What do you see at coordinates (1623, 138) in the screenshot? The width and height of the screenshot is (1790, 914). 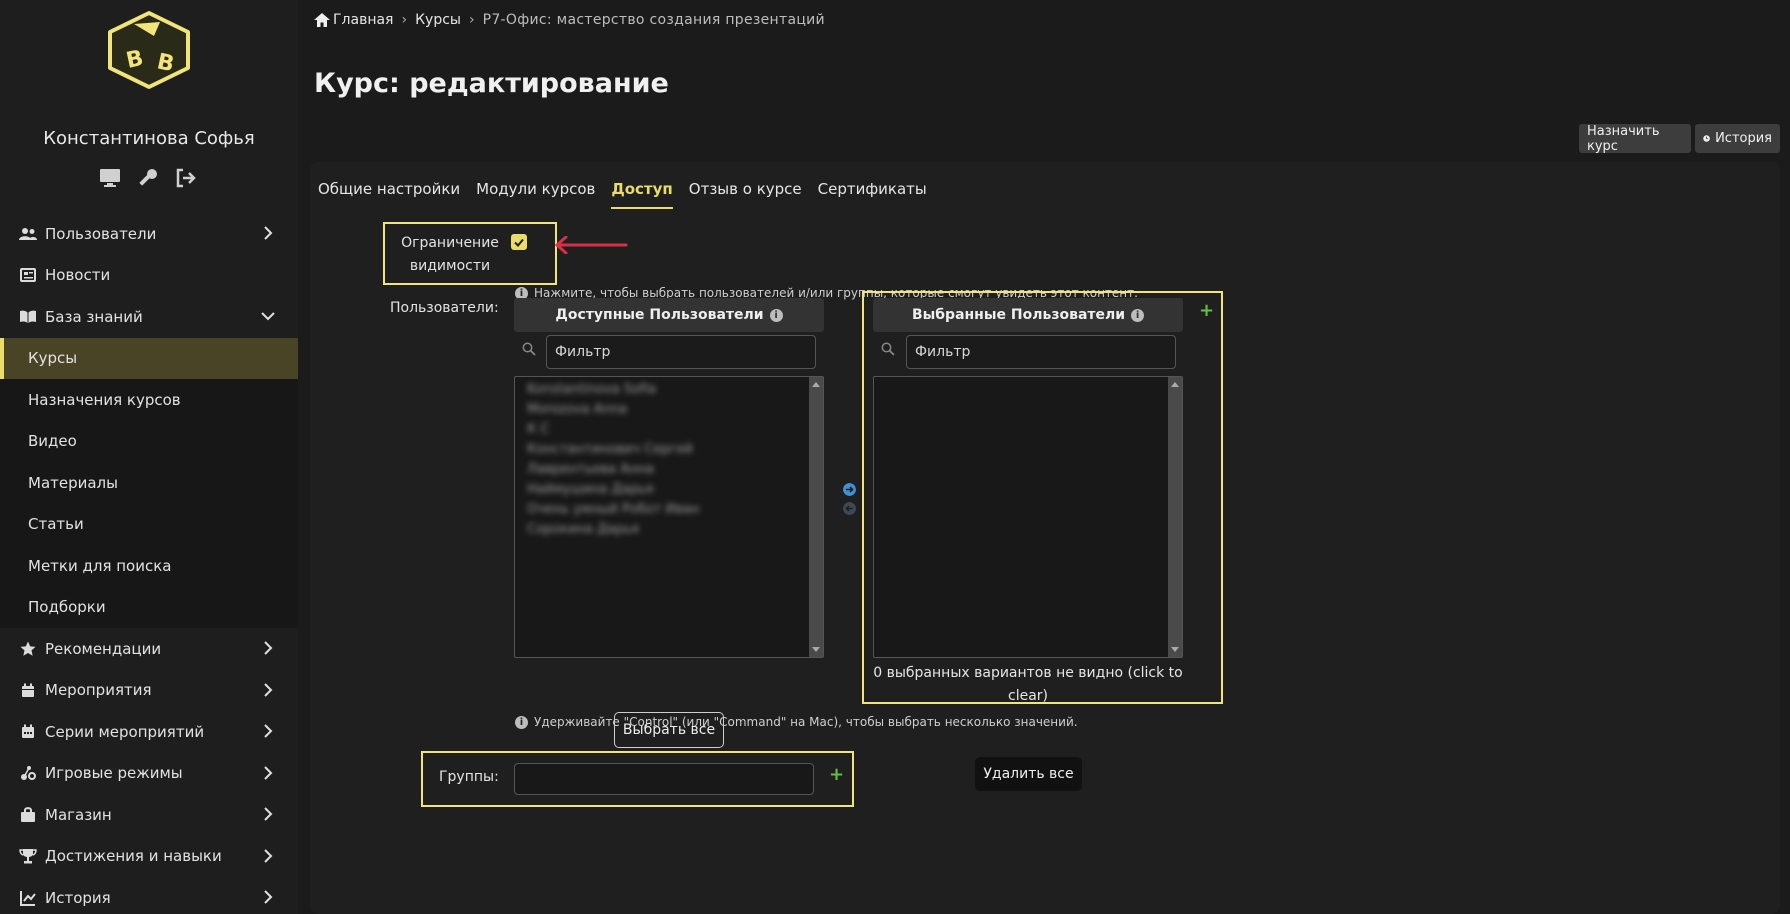 I see `assign-course-label: Назначить курс` at bounding box center [1623, 138].